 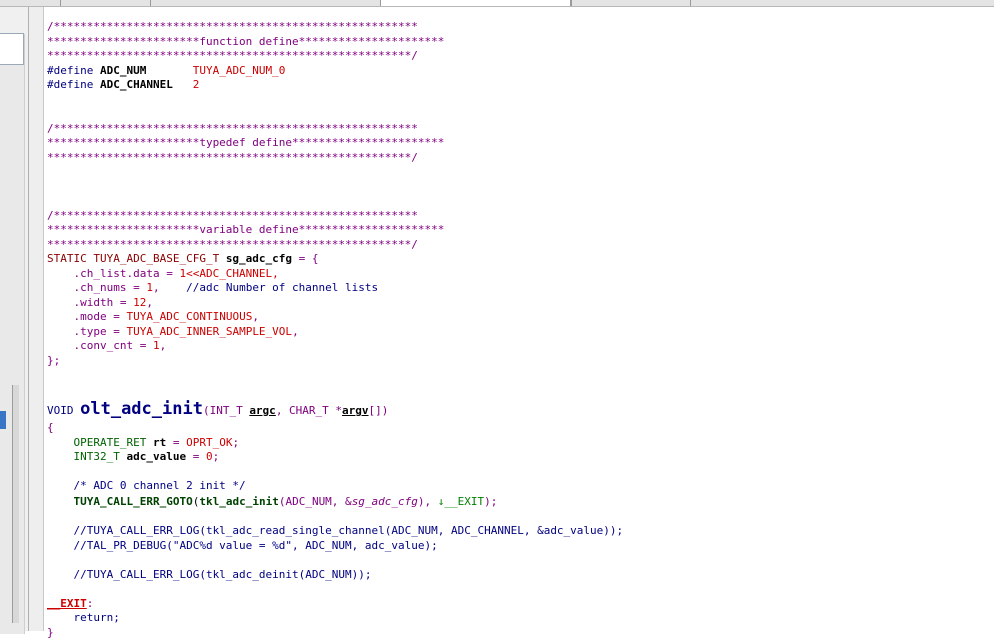 What do you see at coordinates (176, 442) in the screenshot?
I see `code-token: =` at bounding box center [176, 442].